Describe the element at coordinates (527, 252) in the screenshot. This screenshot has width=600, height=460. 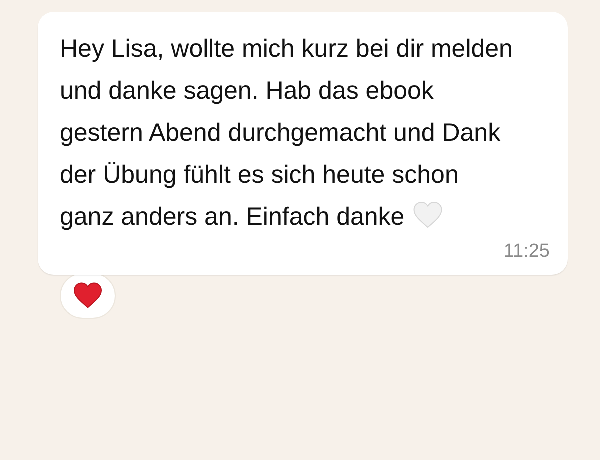
I see `message-time: 11:25` at that location.